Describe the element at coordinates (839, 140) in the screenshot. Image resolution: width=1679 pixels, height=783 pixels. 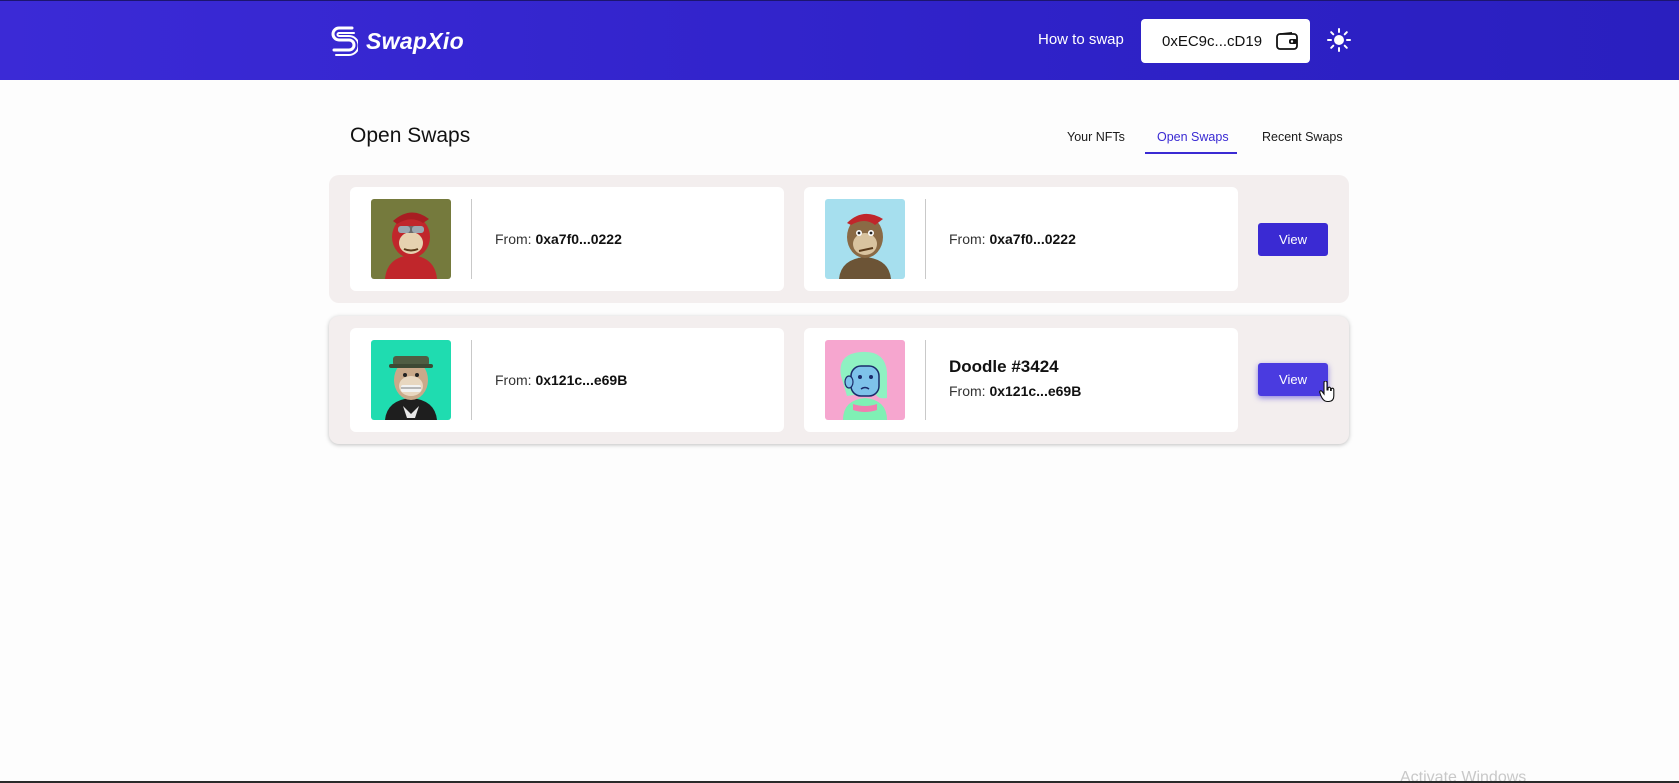
I see `swap-tabs: Your NFTs Open Swaps Recent Swaps` at that location.